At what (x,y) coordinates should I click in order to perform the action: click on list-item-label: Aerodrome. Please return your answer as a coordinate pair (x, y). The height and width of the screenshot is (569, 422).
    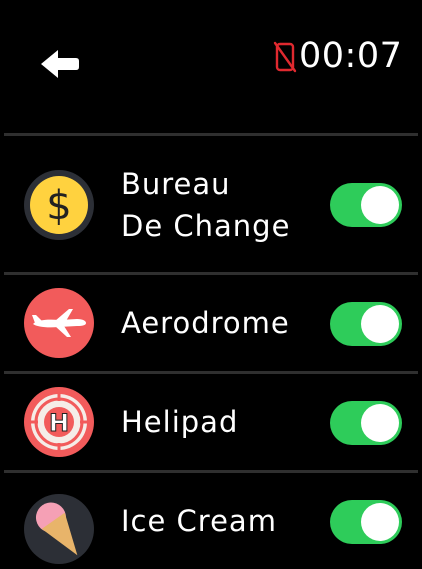
    Looking at the image, I should click on (205, 323).